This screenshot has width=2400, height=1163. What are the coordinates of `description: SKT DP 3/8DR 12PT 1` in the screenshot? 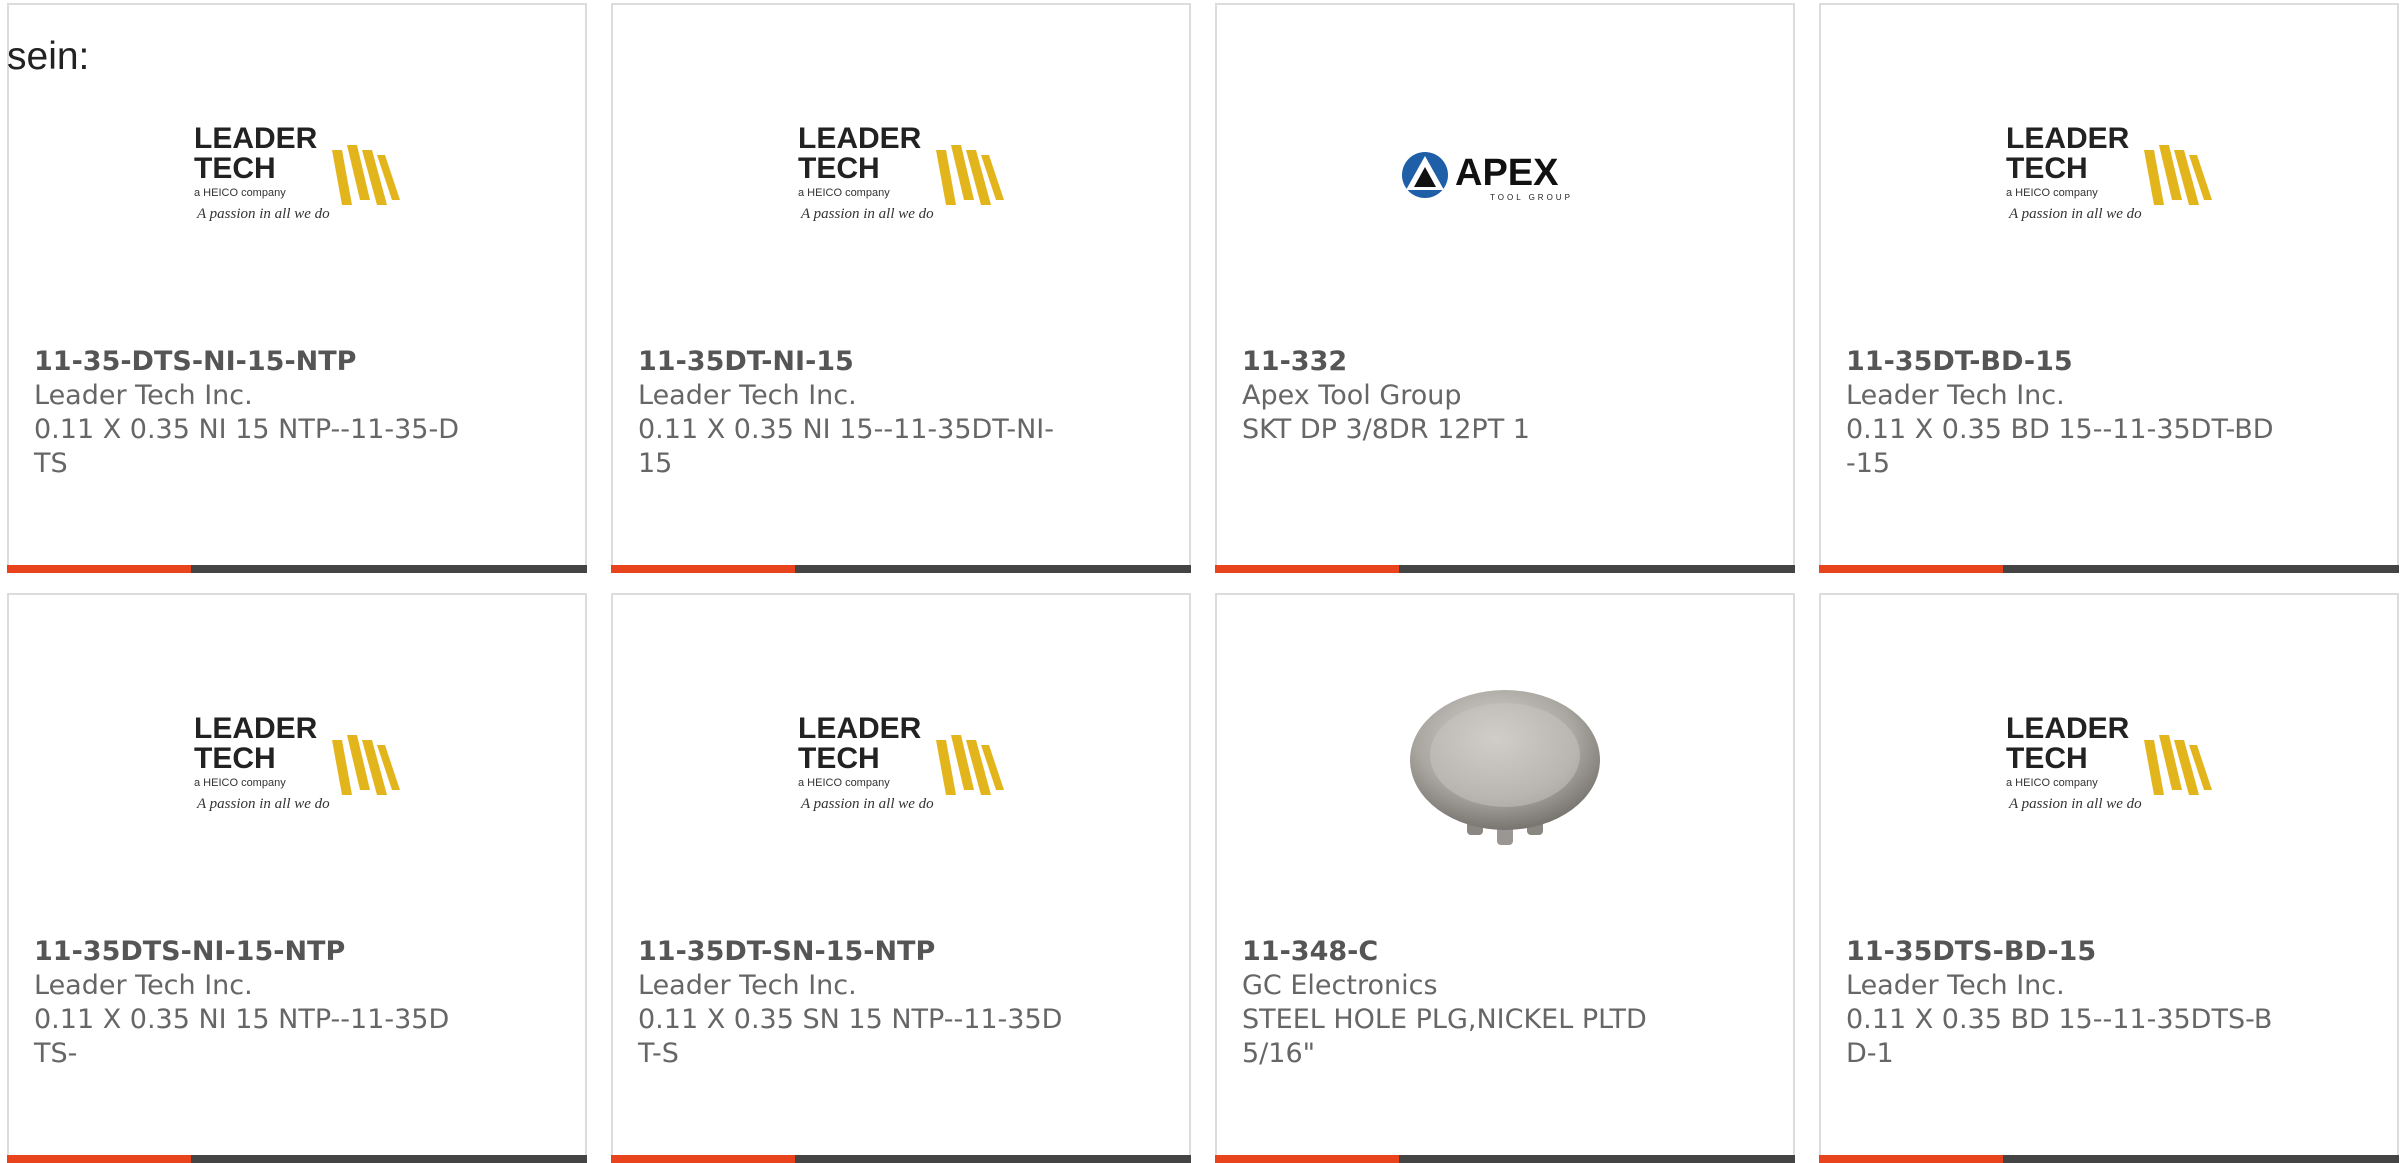 It's located at (1386, 429).